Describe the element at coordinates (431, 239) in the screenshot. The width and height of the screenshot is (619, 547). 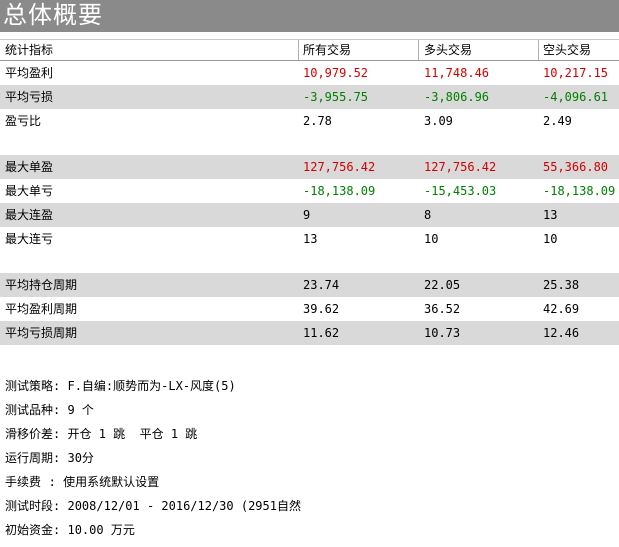
I see `cell-long: 10` at that location.